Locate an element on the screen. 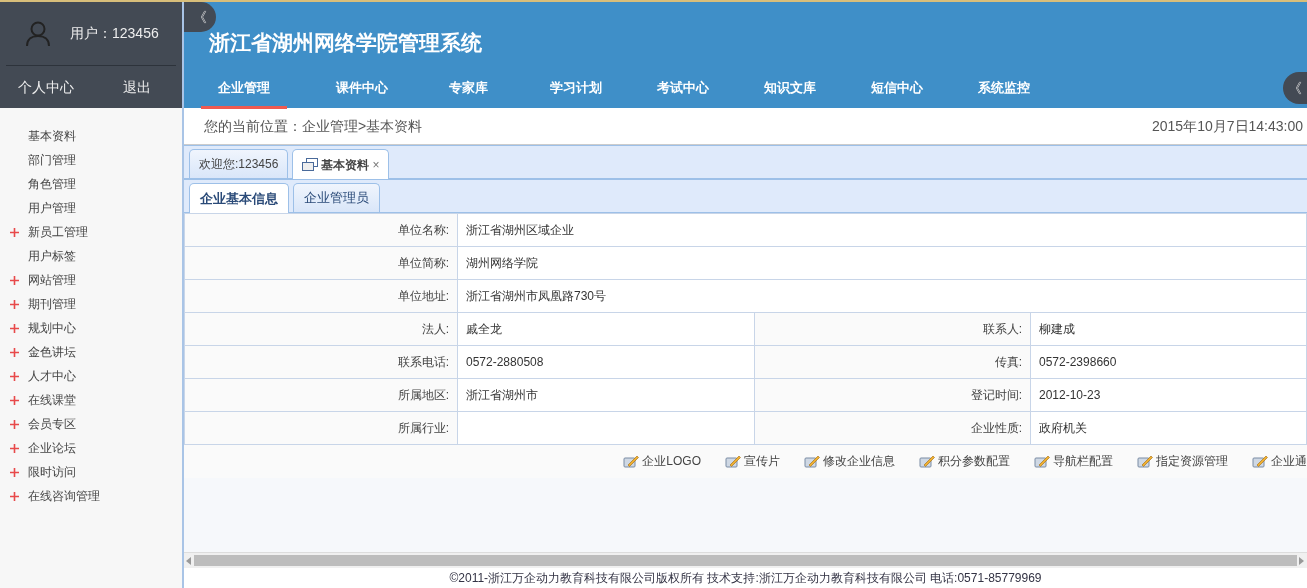 The width and height of the screenshot is (1307, 588). menu-item: 基本资料 is located at coordinates (52, 136).